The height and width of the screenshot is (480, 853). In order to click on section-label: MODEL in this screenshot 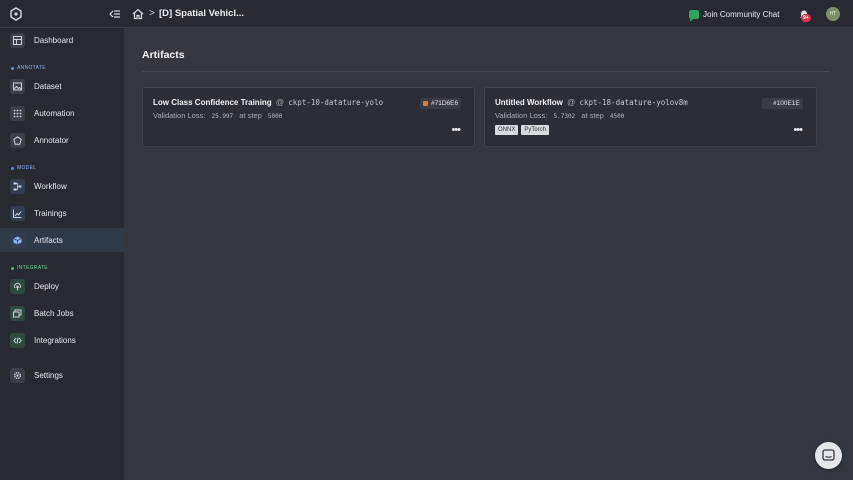, I will do `click(27, 168)`.